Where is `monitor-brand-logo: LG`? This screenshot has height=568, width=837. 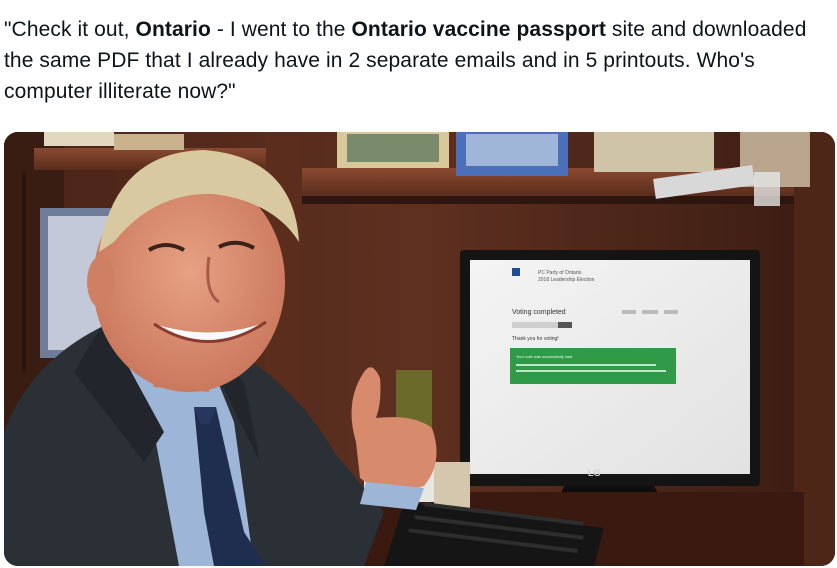
monitor-brand-logo: LG is located at coordinates (594, 473).